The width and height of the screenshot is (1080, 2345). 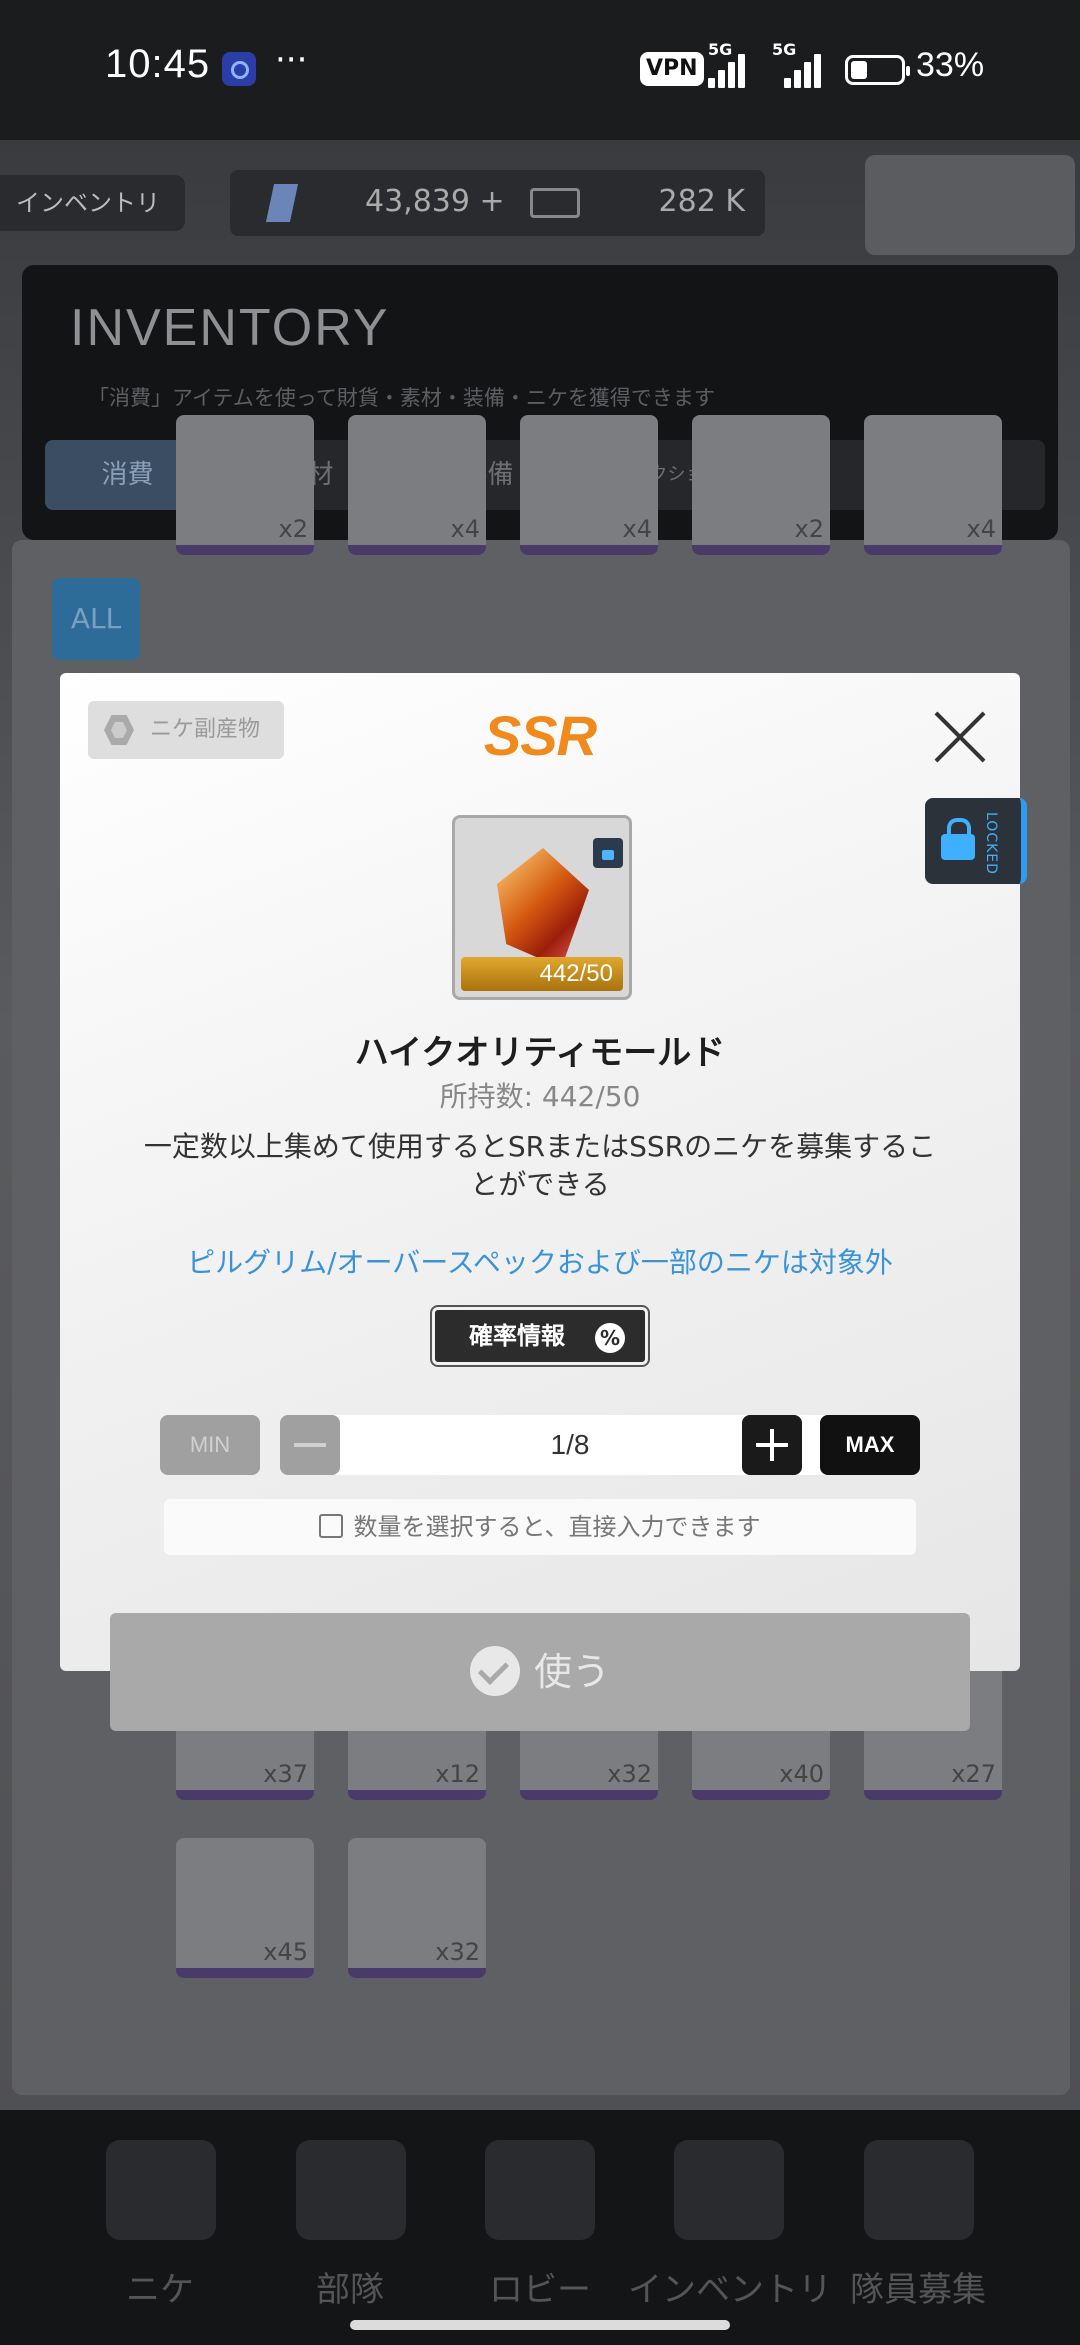 What do you see at coordinates (540, 1096) in the screenshot?
I see `owned-count: 所持数: 442/50` at bounding box center [540, 1096].